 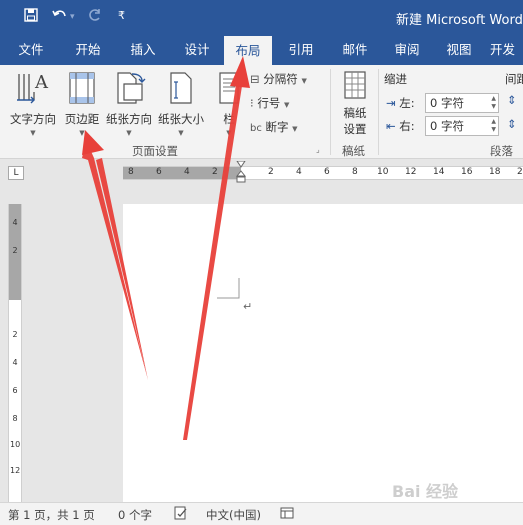 What do you see at coordinates (512, 124) in the screenshot?
I see `spacing-after-icon: ⇕` at bounding box center [512, 124].